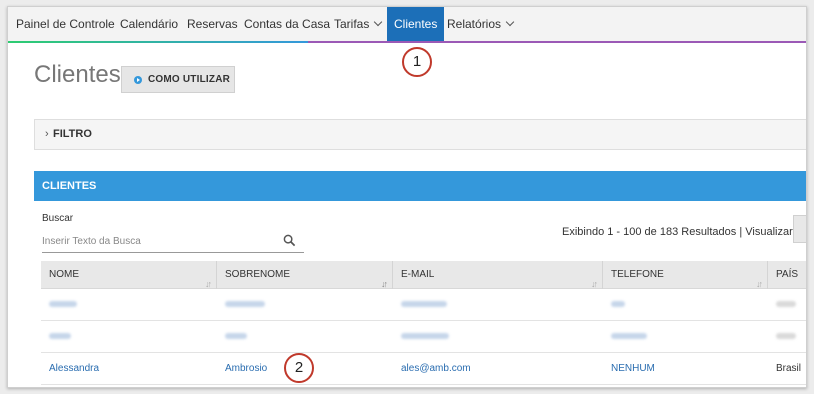 The image size is (814, 394). I want to click on clients-panel-header: CLIENTES, so click(420, 186).